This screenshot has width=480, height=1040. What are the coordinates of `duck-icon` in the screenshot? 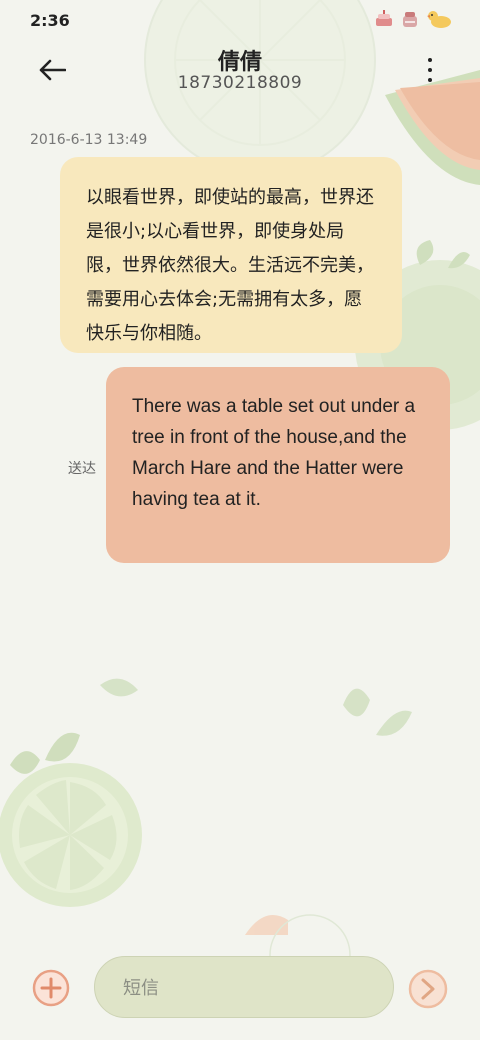 It's located at (439, 19).